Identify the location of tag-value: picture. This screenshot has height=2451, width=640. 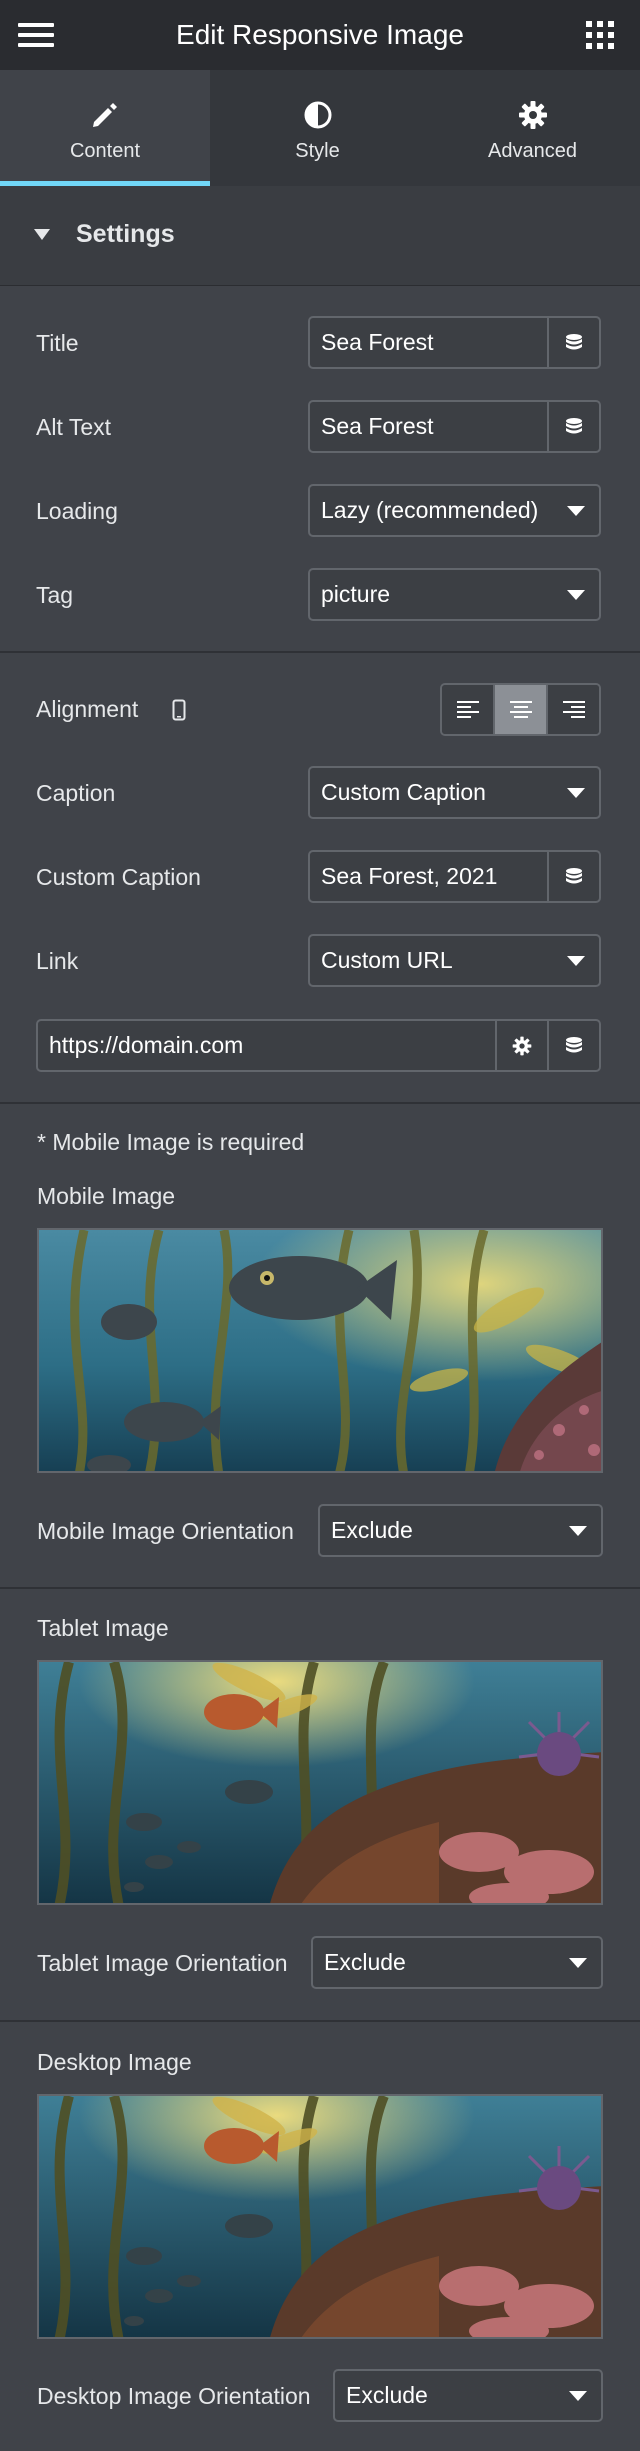
(356, 594).